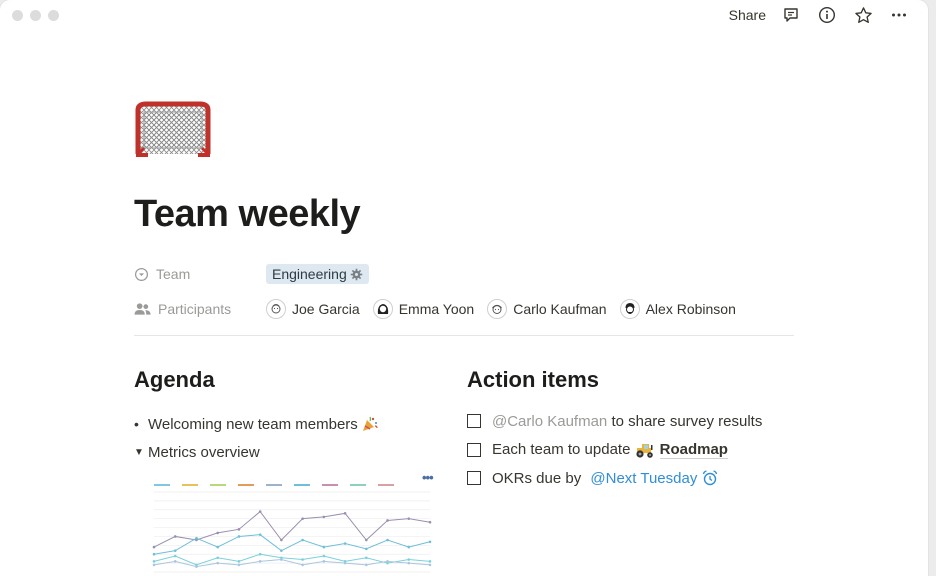 The height and width of the screenshot is (576, 936). What do you see at coordinates (247, 214) in the screenshot?
I see `page-title: Team weekly` at bounding box center [247, 214].